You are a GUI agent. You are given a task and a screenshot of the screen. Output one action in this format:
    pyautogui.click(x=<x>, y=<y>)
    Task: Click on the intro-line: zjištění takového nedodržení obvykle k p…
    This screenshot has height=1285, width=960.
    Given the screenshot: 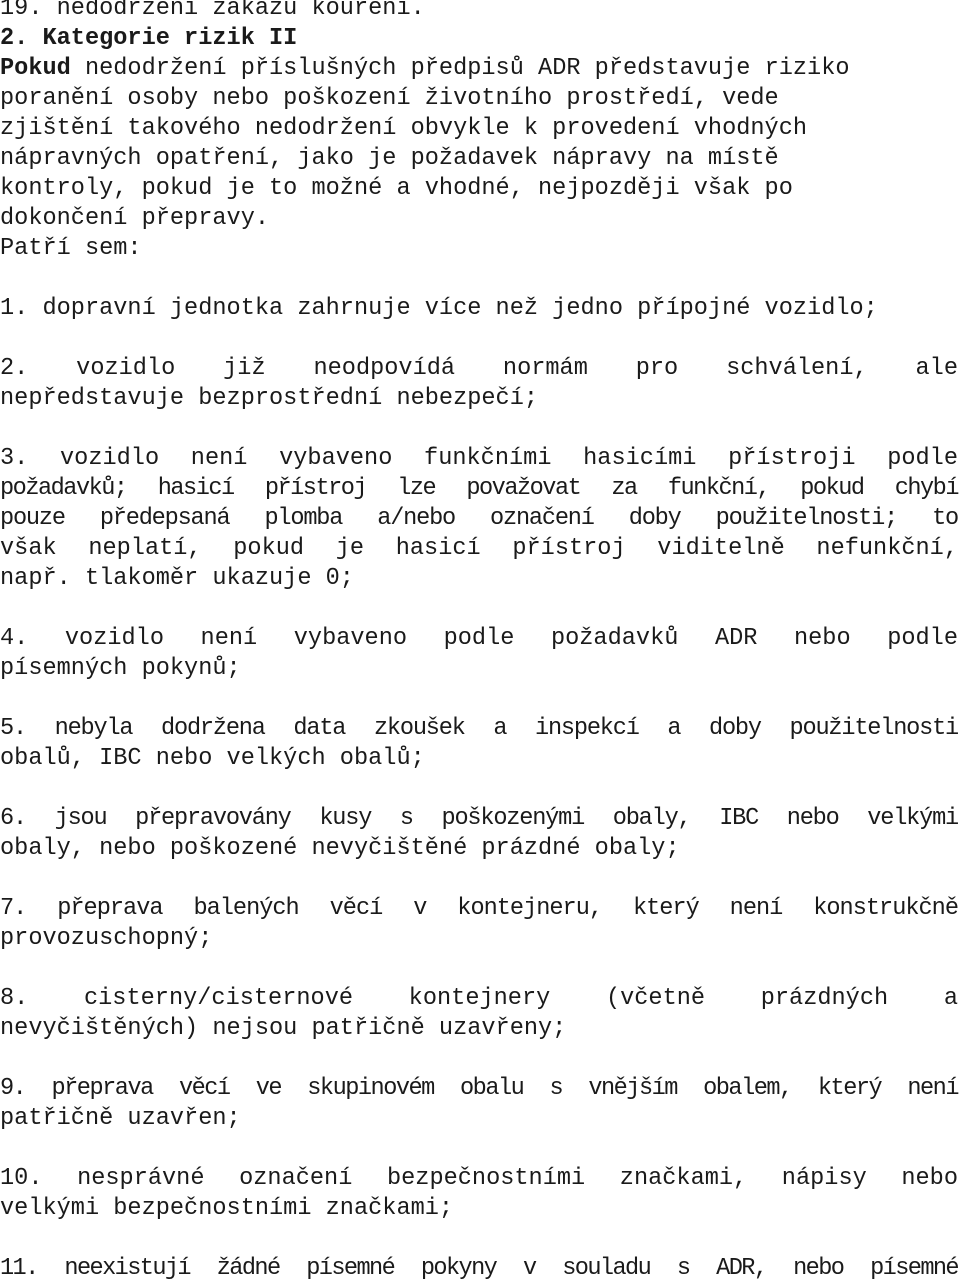 What is the action you would take?
    pyautogui.click(x=404, y=128)
    